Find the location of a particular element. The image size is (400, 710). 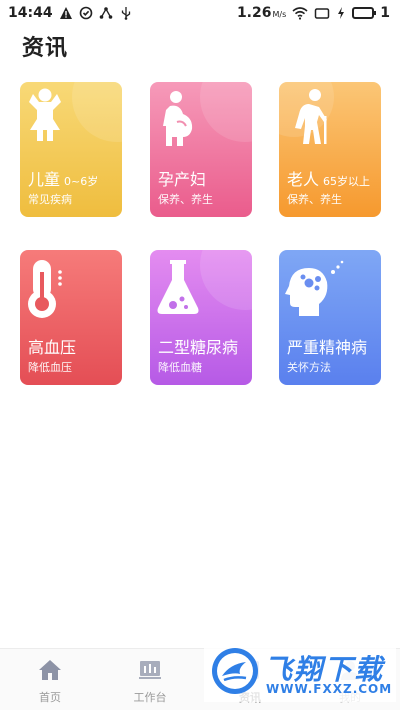

card-title: 高血压 is located at coordinates (52, 347).